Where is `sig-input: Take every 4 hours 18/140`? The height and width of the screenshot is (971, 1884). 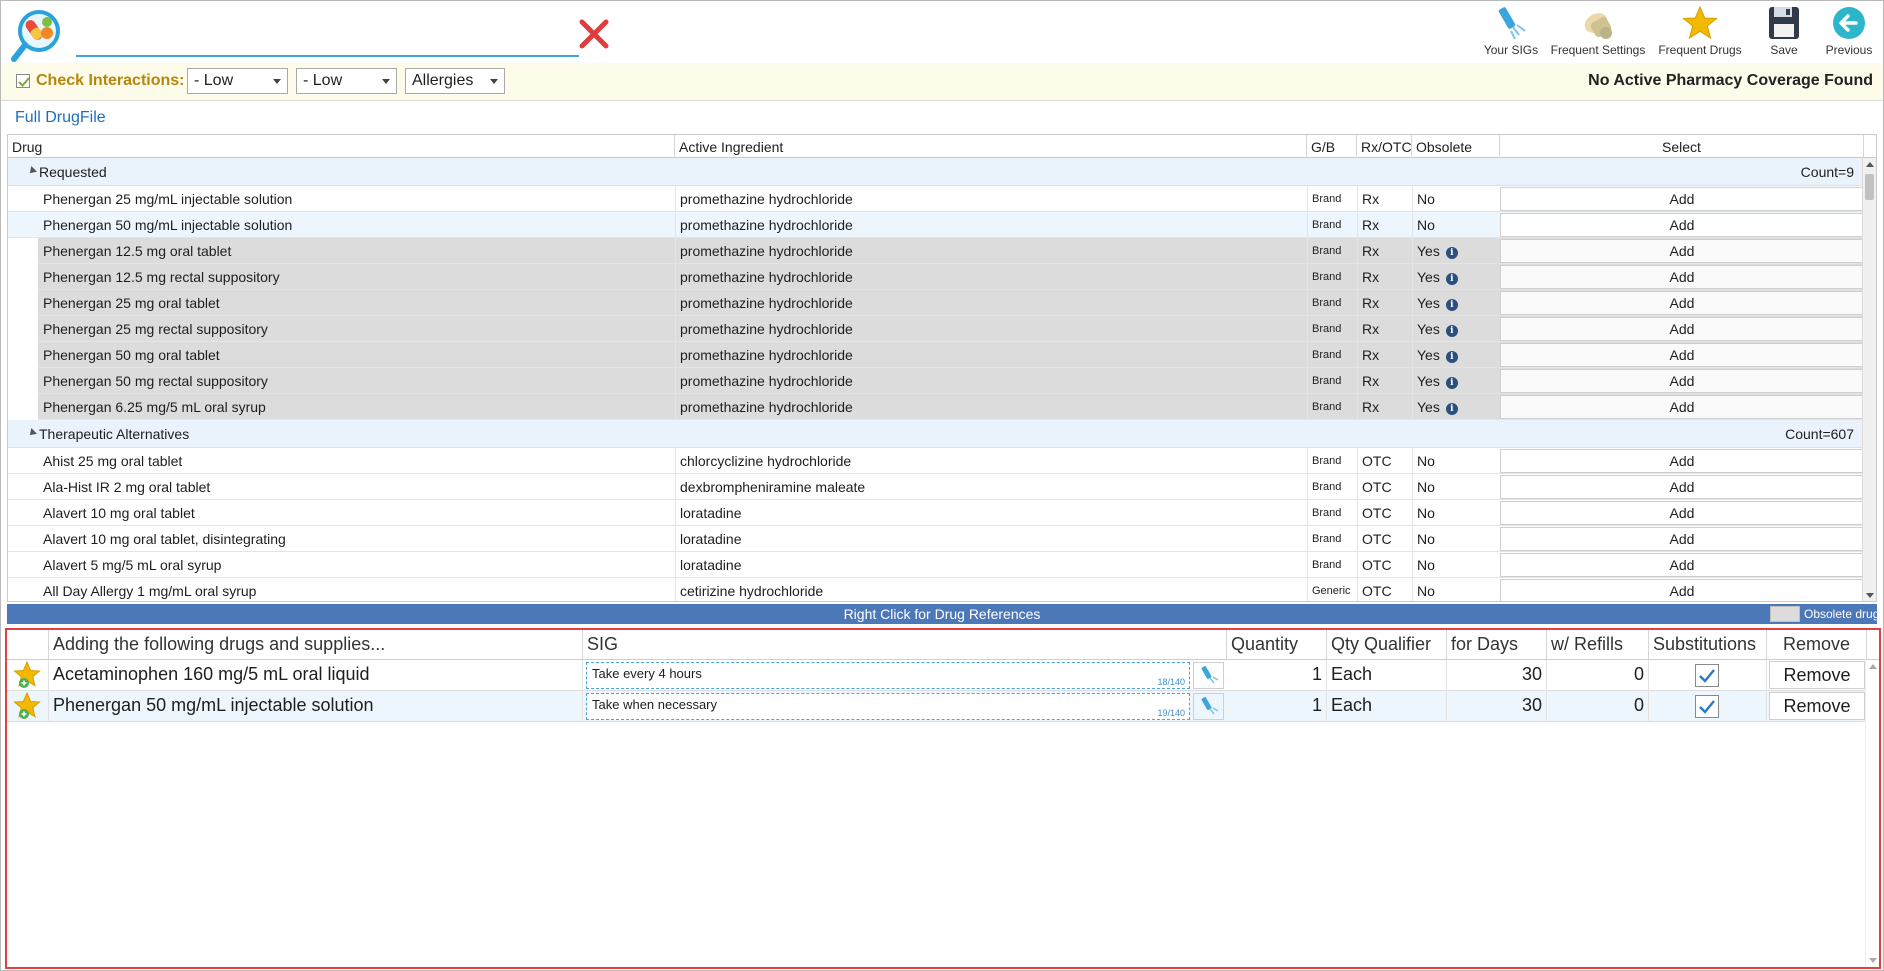
sig-input: Take every 4 hours 18/140 is located at coordinates (888, 675).